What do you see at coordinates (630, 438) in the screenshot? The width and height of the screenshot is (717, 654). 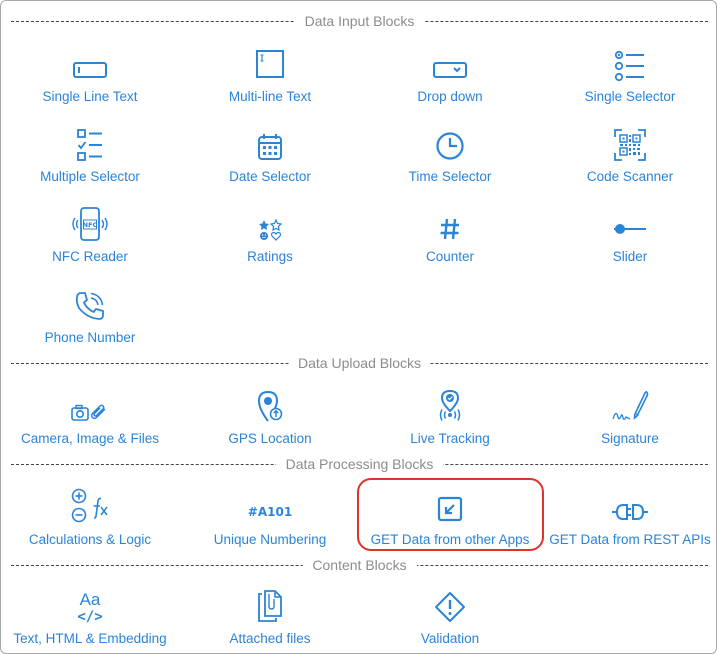 I see `block-label: Signature` at bounding box center [630, 438].